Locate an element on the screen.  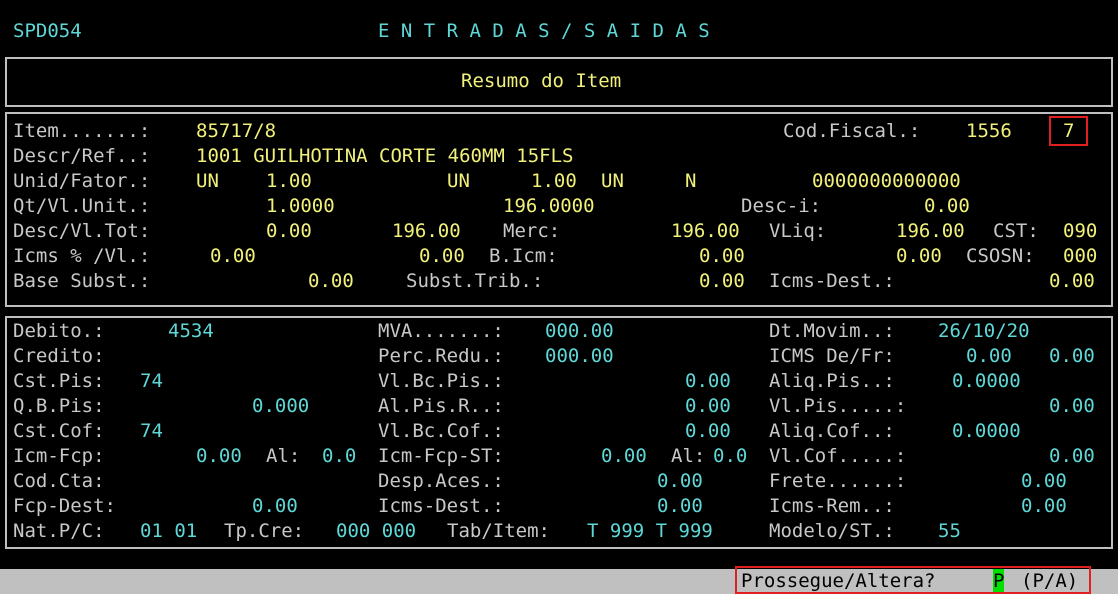
codcta-label: Cod.Cta: is located at coordinates (59, 481).